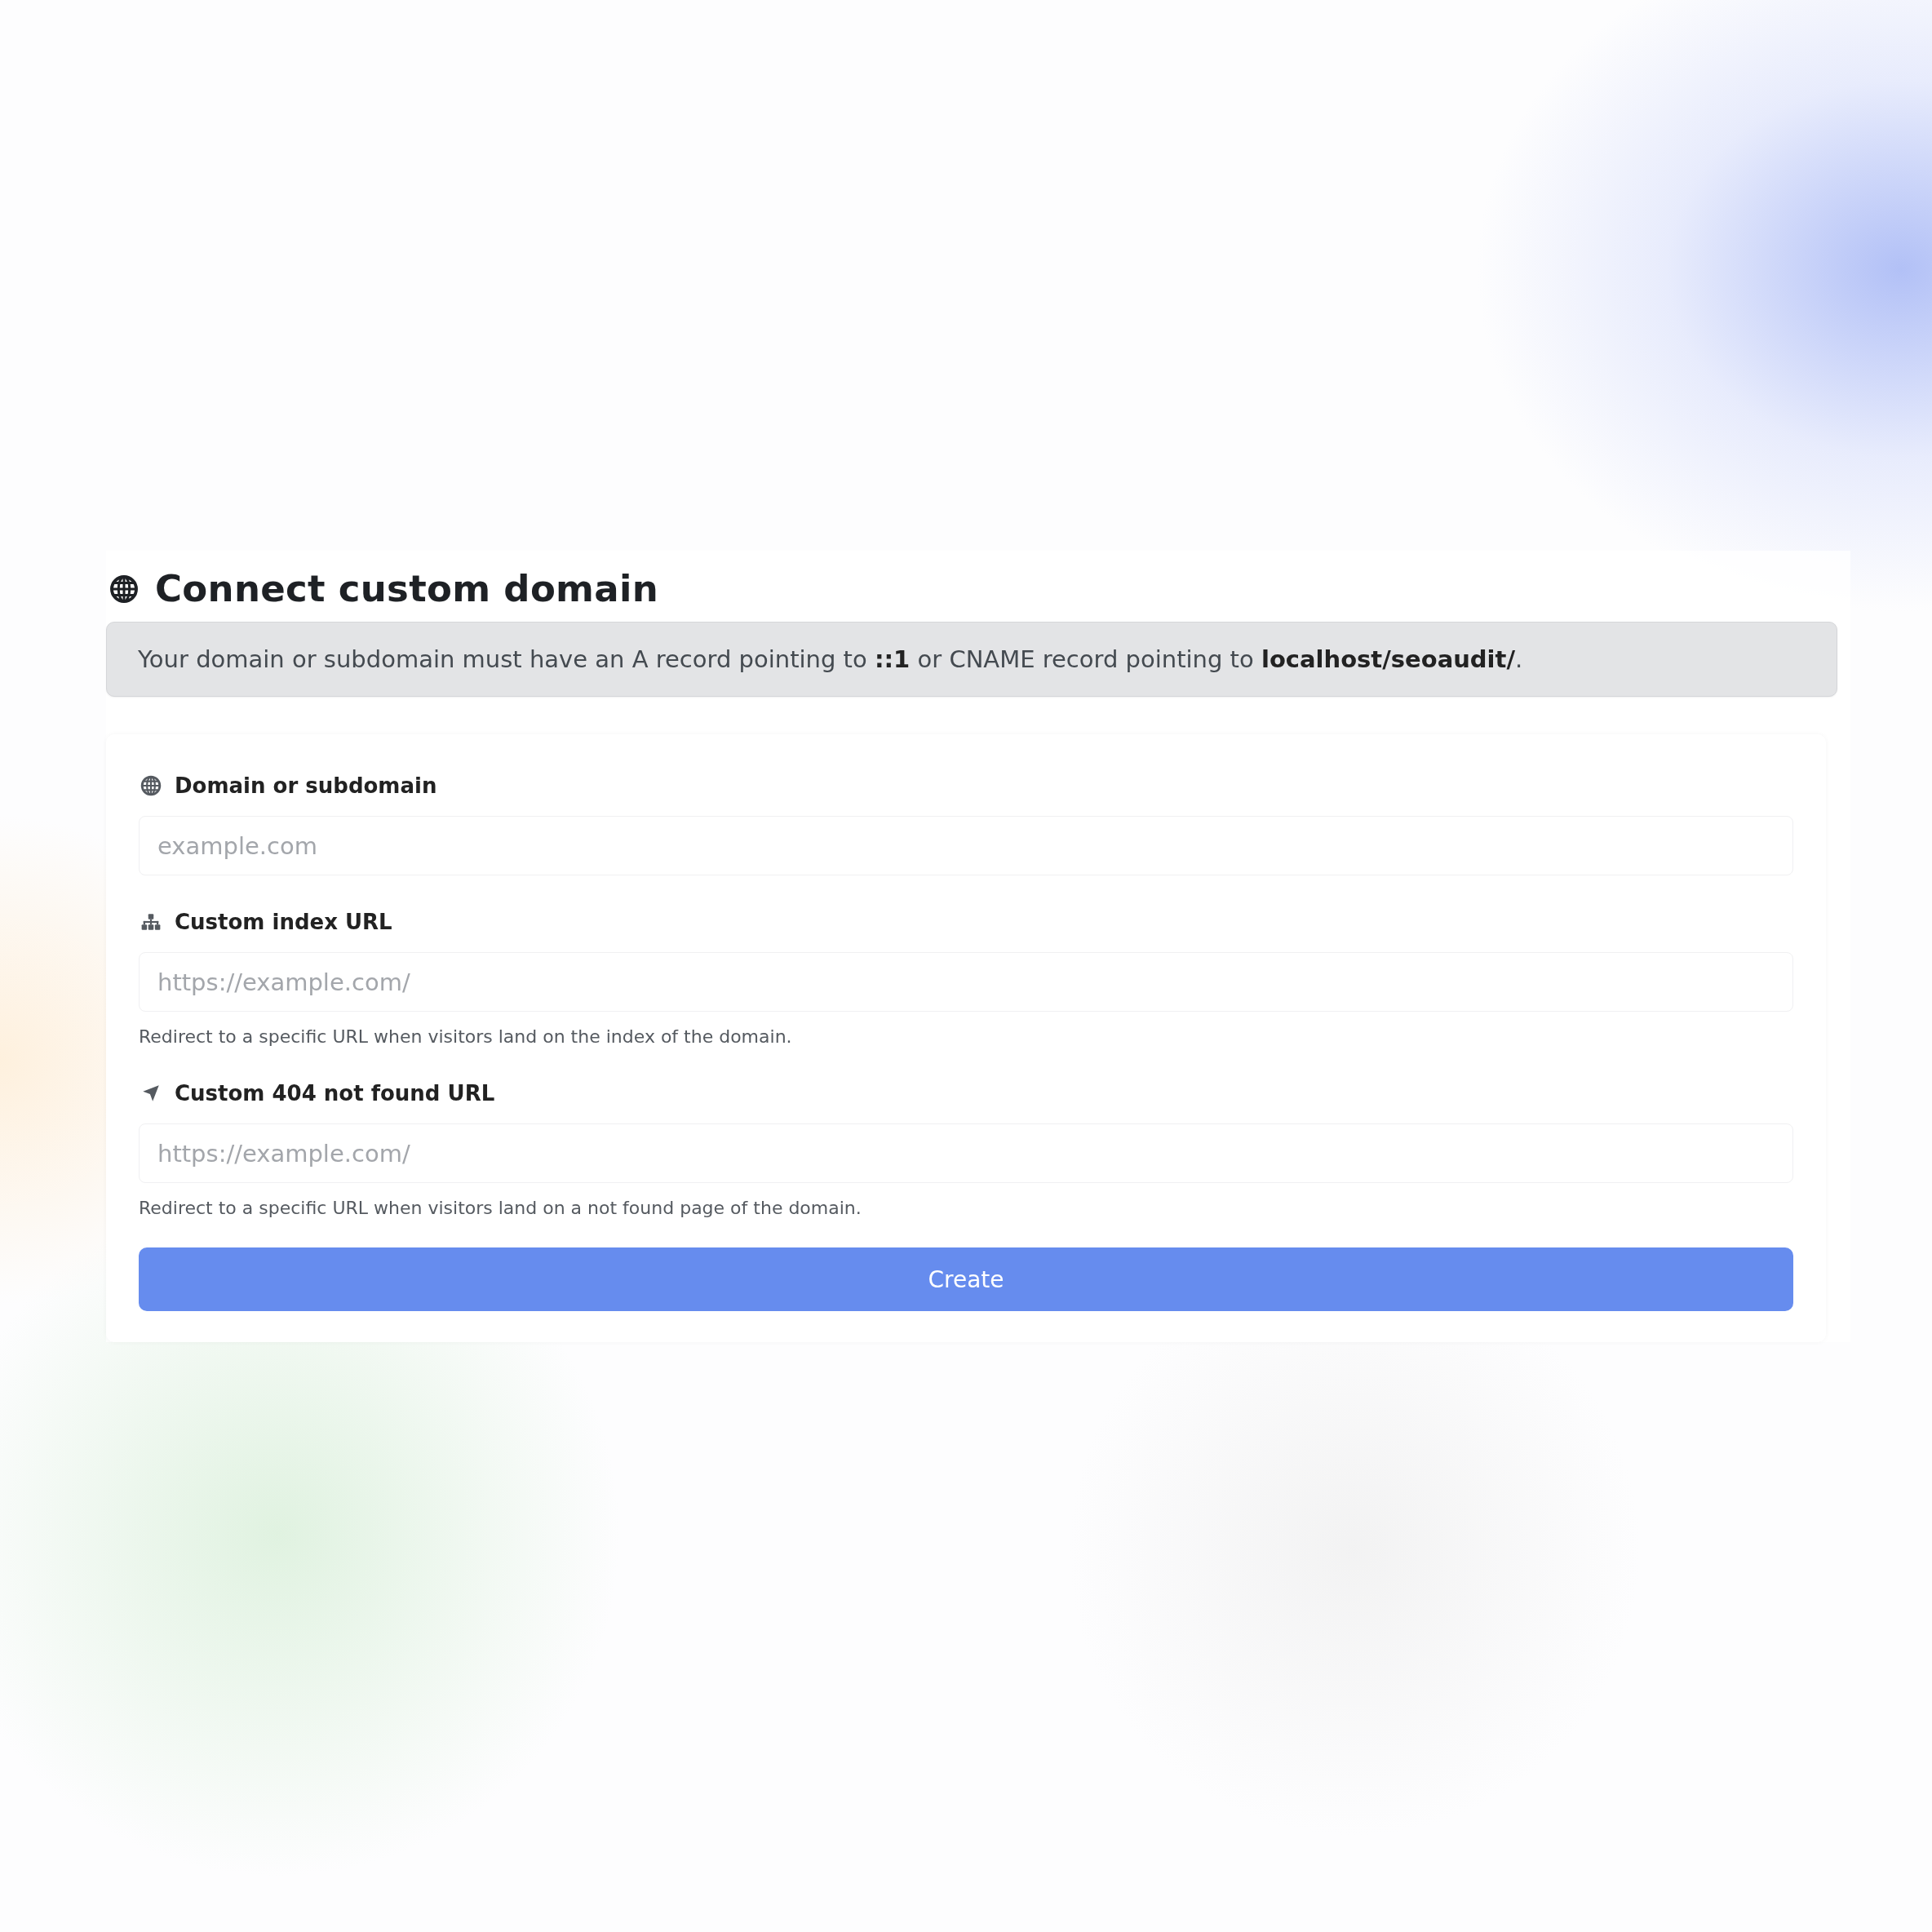 This screenshot has height=1932, width=1932. Describe the element at coordinates (966, 845) in the screenshot. I see `input-field: example.com` at that location.